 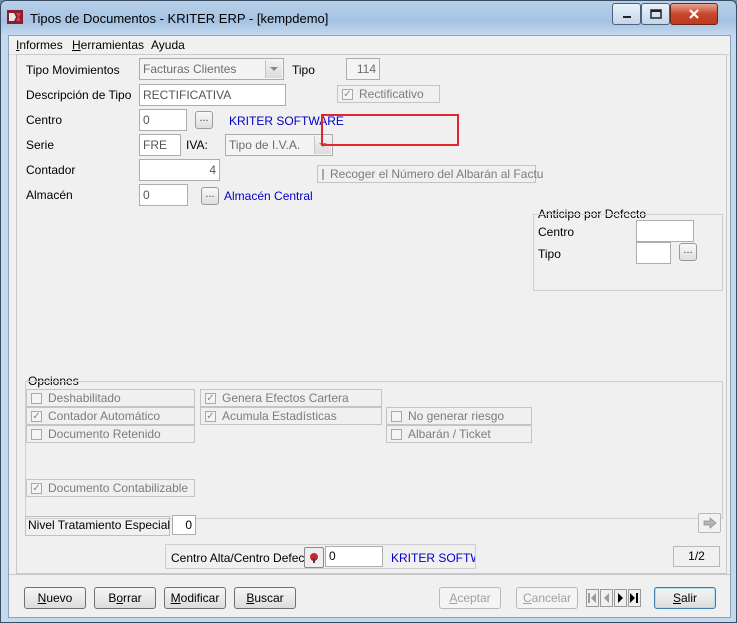 I want to click on tool-icon, so click(x=314, y=557).